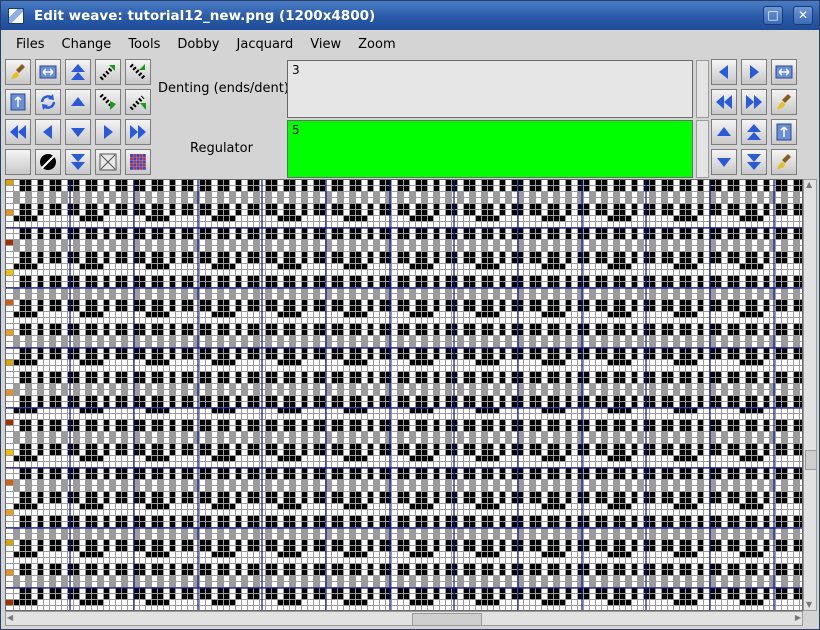 This screenshot has width=820, height=630. What do you see at coordinates (447, 619) in the screenshot?
I see `horizontal-scroll-thumb` at bounding box center [447, 619].